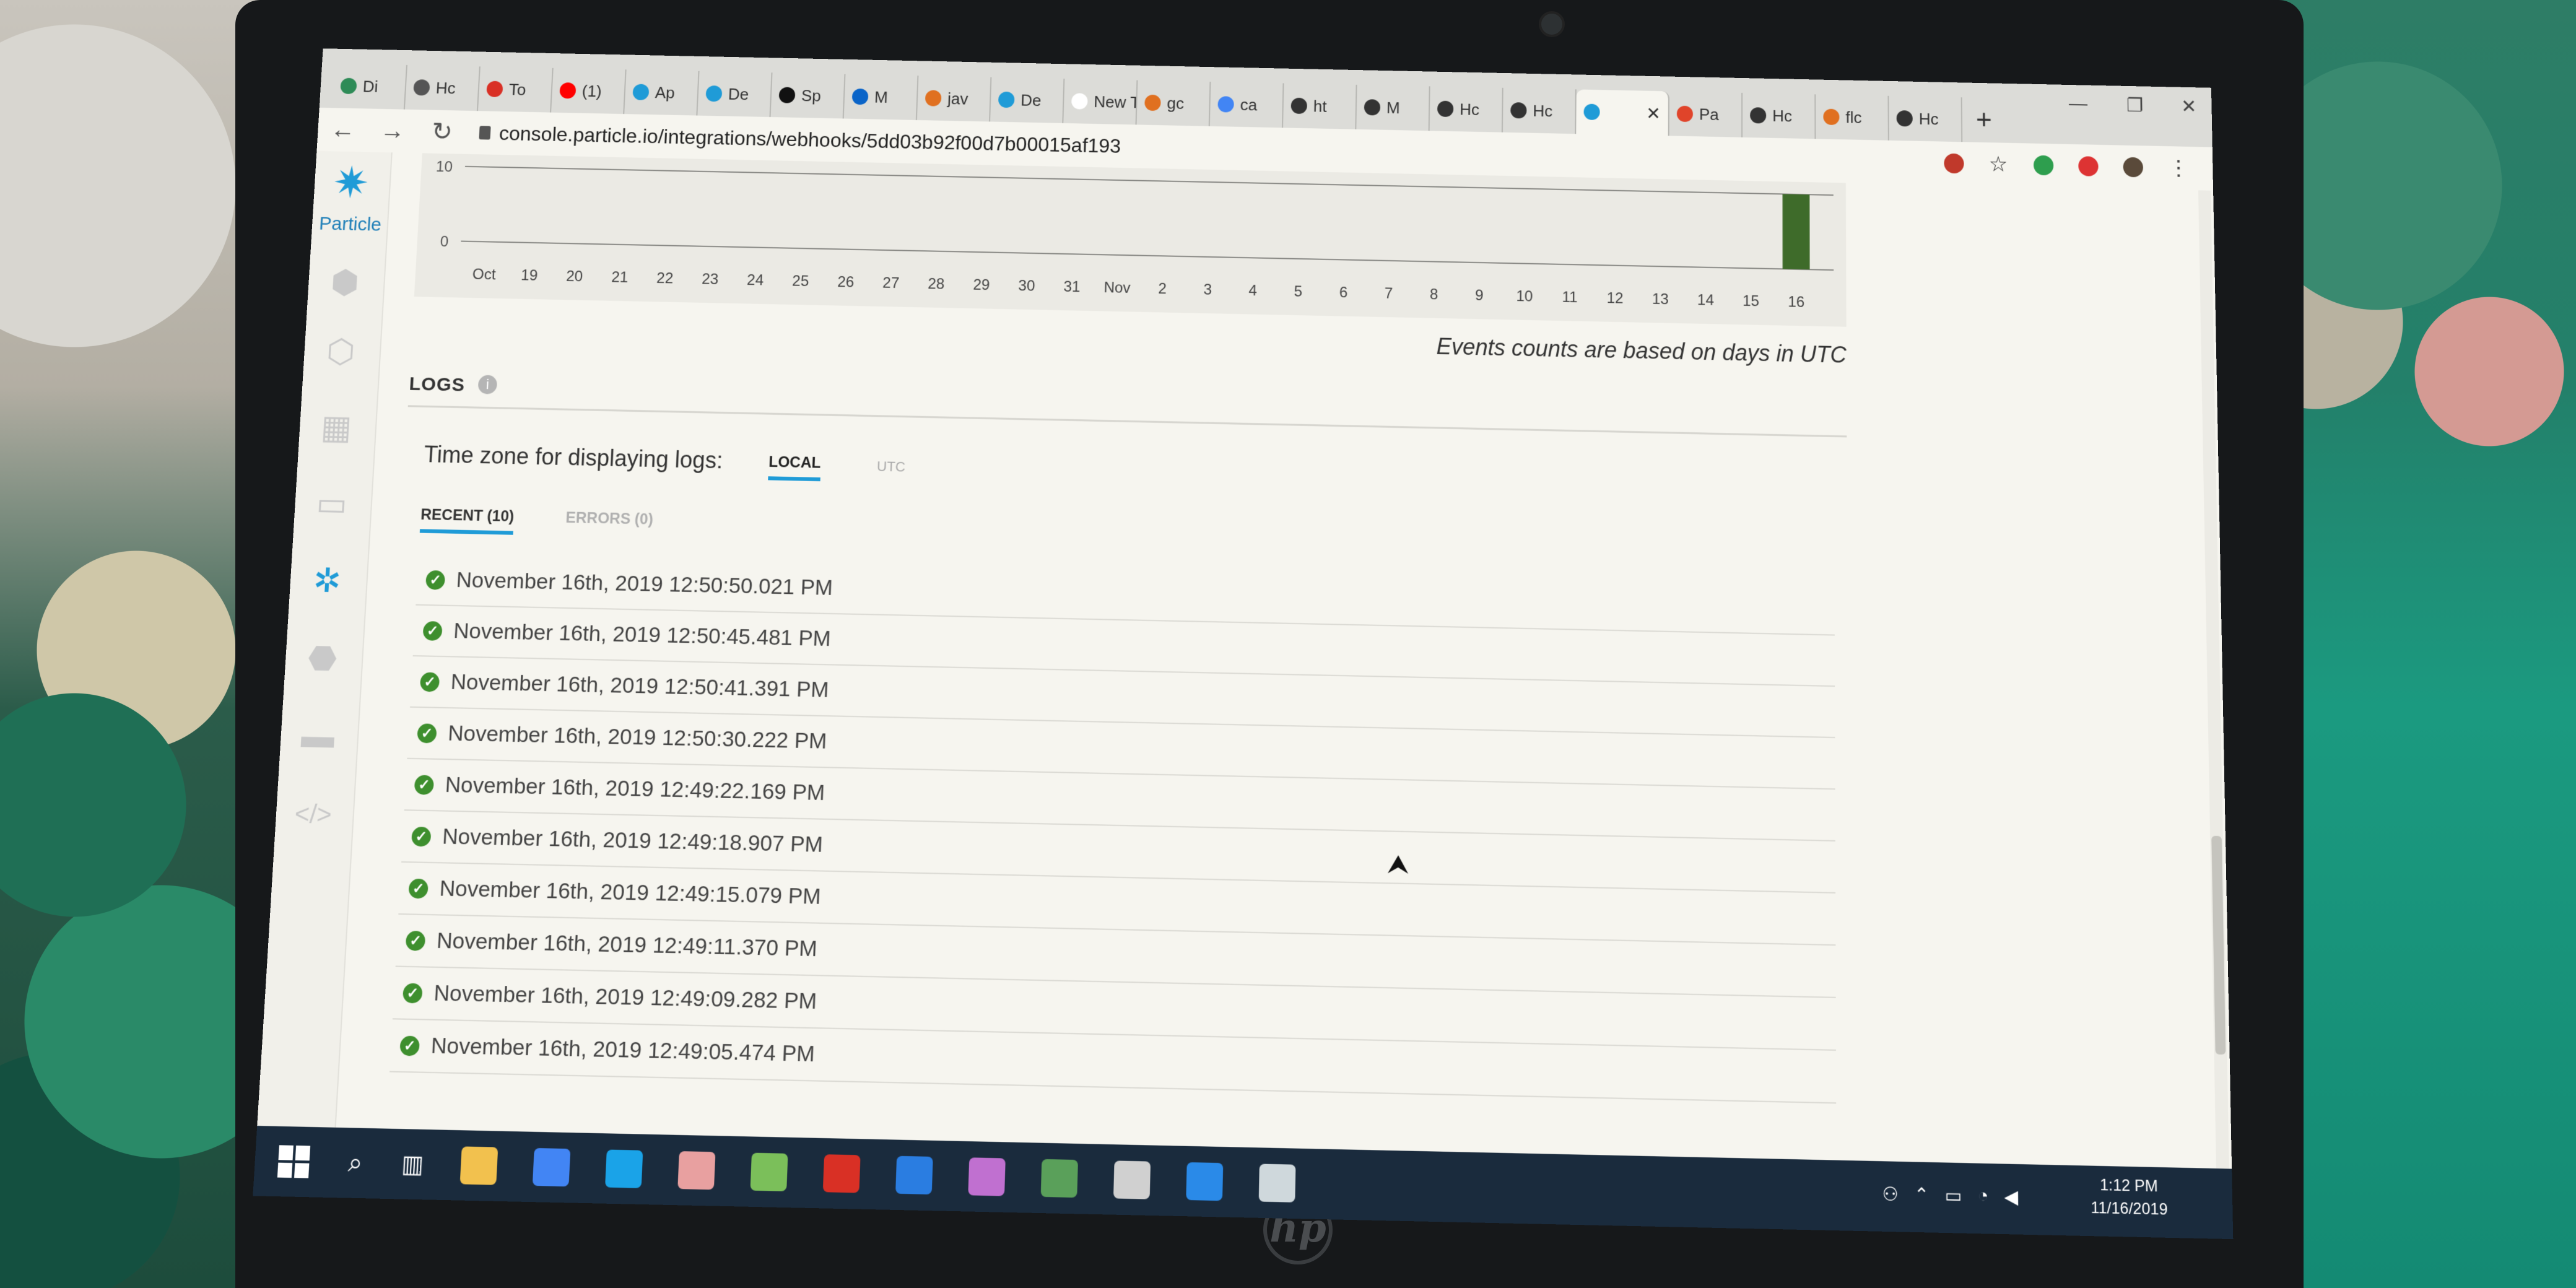 Image resolution: width=2576 pixels, height=1288 pixels. What do you see at coordinates (1389, 293) in the screenshot?
I see `chart-x-tick-label: 7` at bounding box center [1389, 293].